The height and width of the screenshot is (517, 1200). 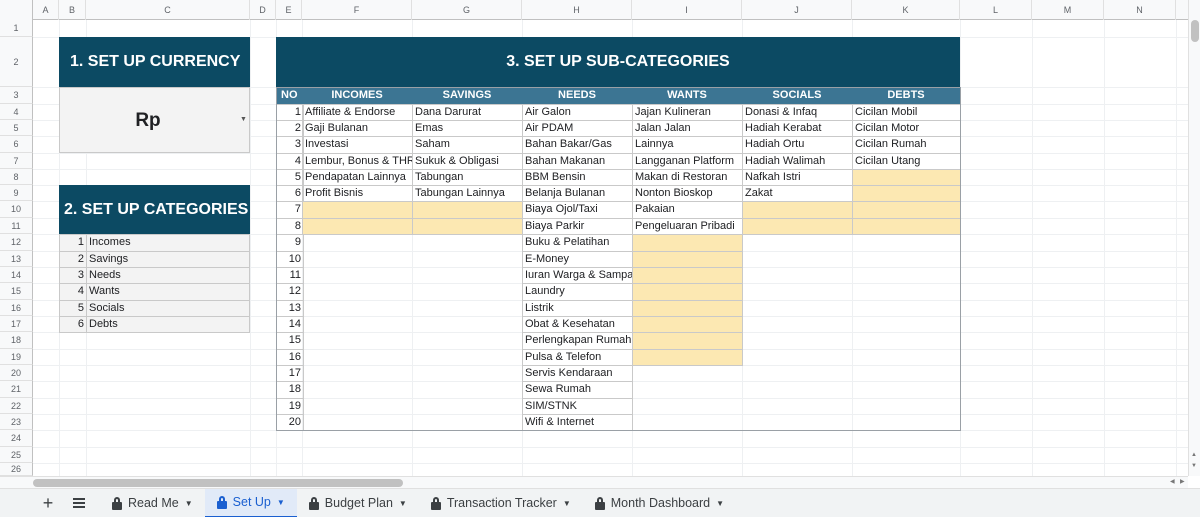 What do you see at coordinates (16, 128) in the screenshot?
I see `row-header: 5` at bounding box center [16, 128].